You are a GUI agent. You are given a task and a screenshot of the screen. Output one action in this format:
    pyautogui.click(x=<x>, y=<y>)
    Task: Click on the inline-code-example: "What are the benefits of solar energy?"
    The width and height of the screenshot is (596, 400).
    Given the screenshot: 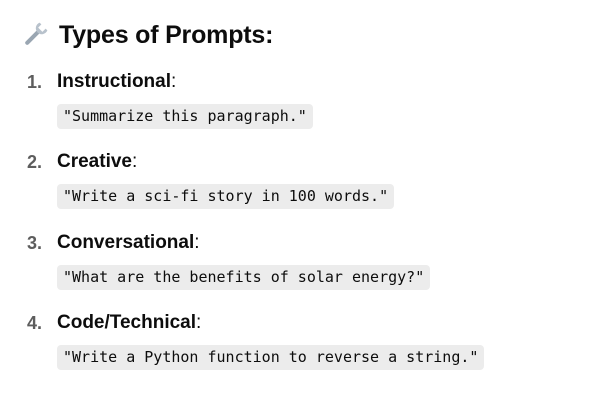 What is the action you would take?
    pyautogui.click(x=244, y=277)
    